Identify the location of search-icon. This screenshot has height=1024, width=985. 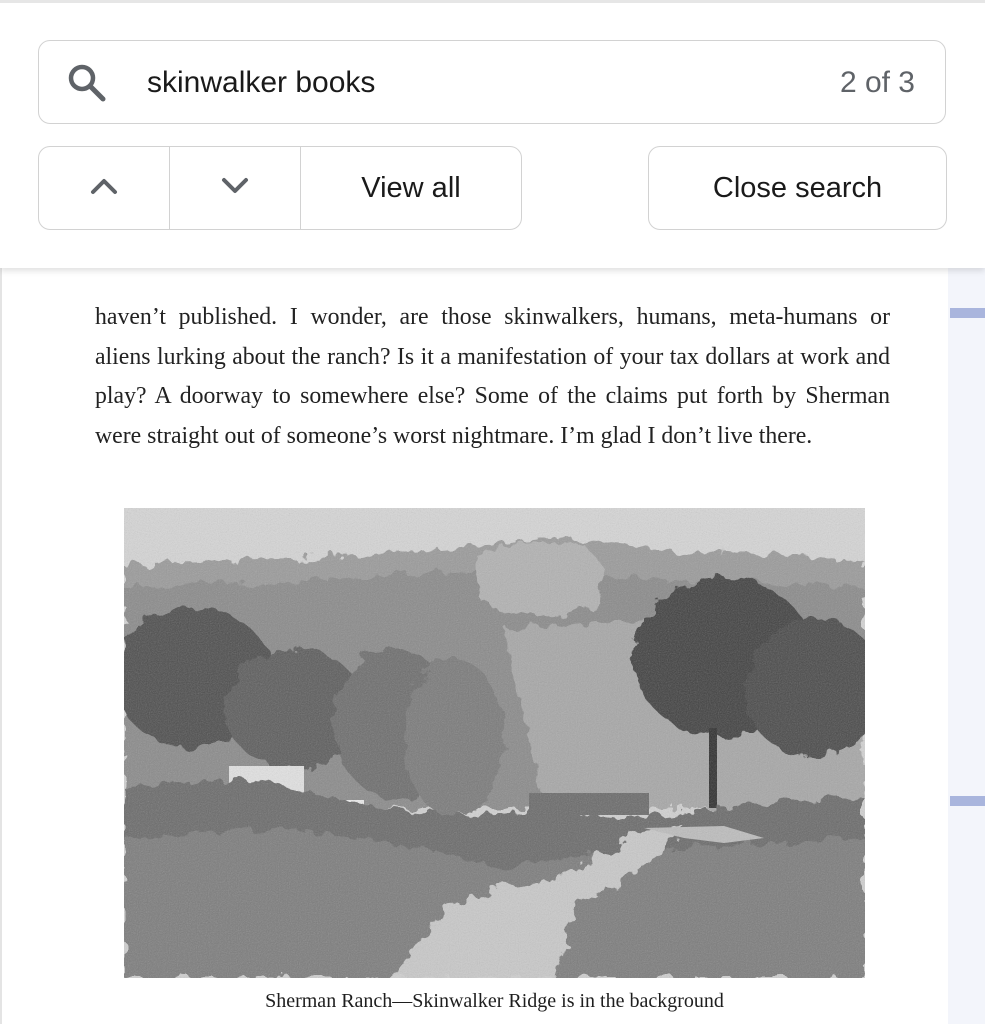
(87, 83).